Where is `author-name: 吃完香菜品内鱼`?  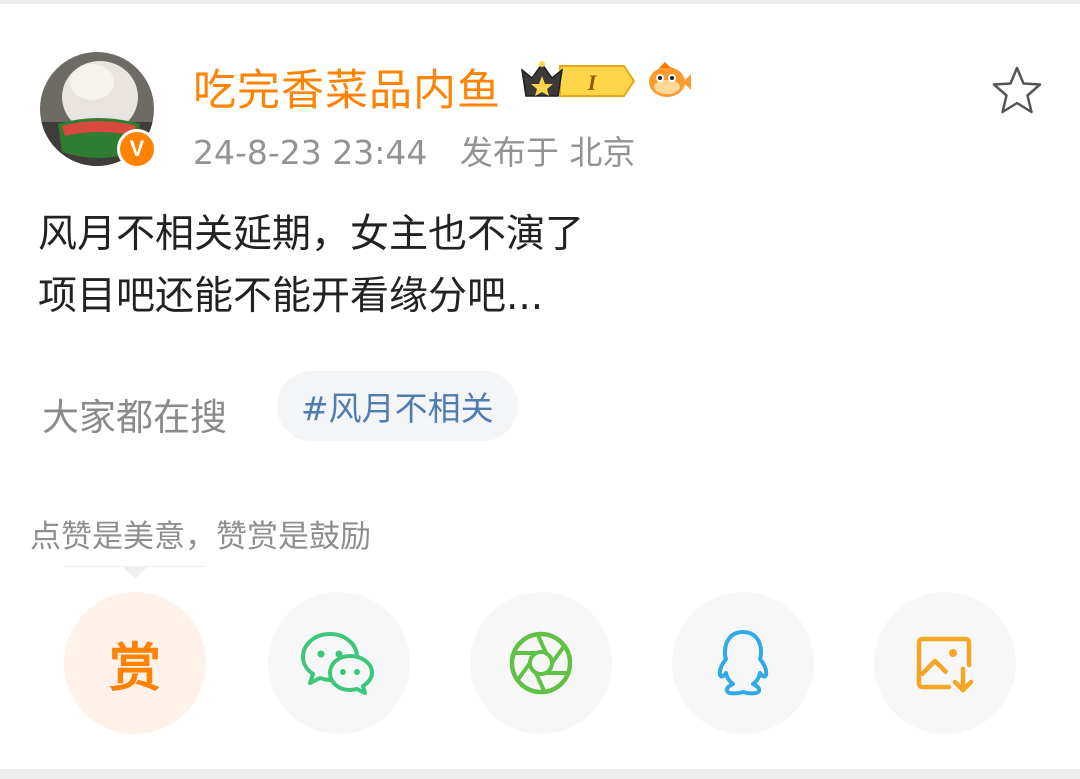 author-name: 吃完香菜品内鱼 is located at coordinates (347, 87).